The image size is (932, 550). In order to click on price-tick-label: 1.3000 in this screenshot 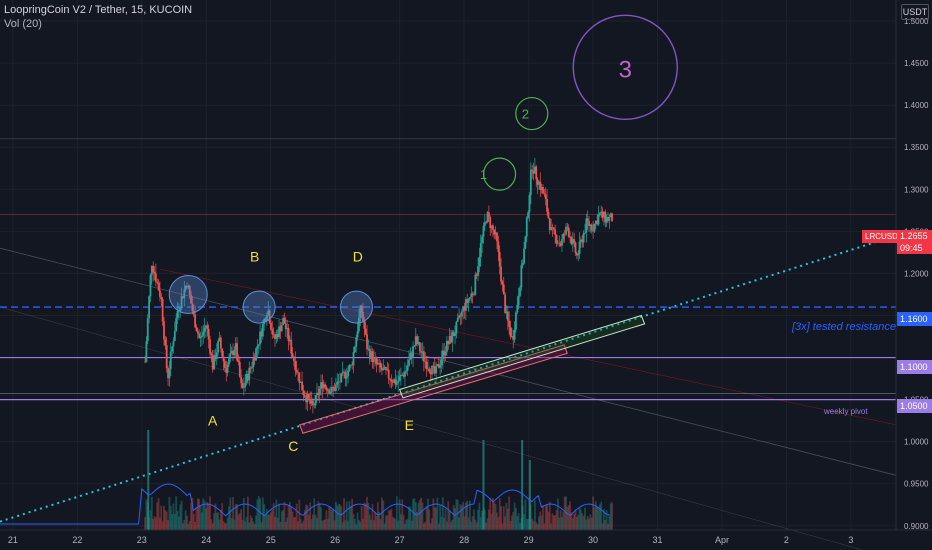, I will do `click(916, 189)`.